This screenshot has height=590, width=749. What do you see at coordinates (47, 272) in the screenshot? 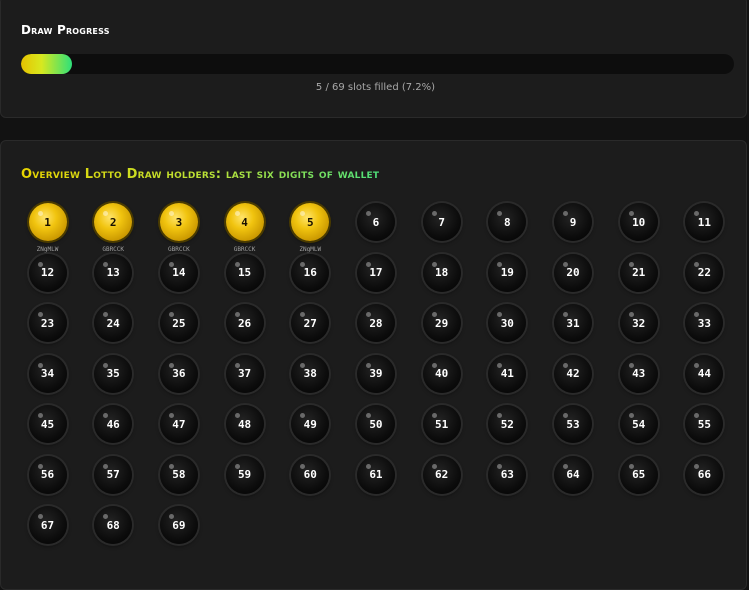
I see `empty-ball: 12` at bounding box center [47, 272].